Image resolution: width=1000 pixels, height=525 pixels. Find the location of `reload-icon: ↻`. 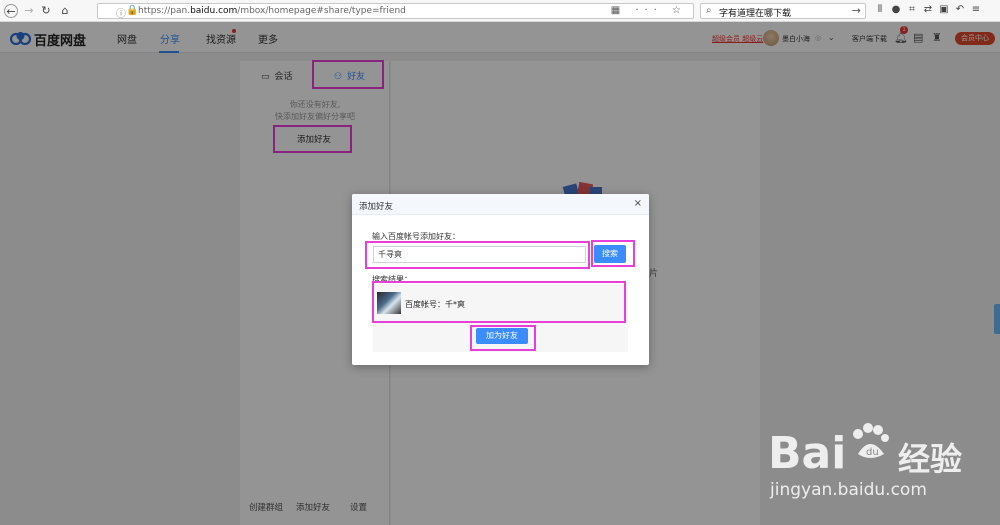

reload-icon: ↻ is located at coordinates (46, 11).